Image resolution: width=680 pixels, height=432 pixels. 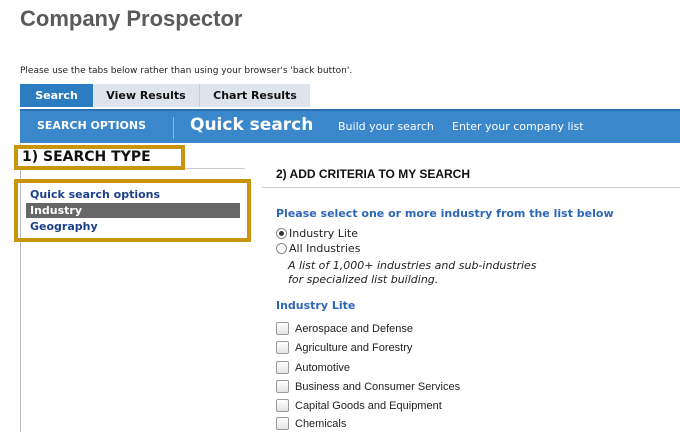 What do you see at coordinates (324, 233) in the screenshot?
I see `radio-label: Industry Lite` at bounding box center [324, 233].